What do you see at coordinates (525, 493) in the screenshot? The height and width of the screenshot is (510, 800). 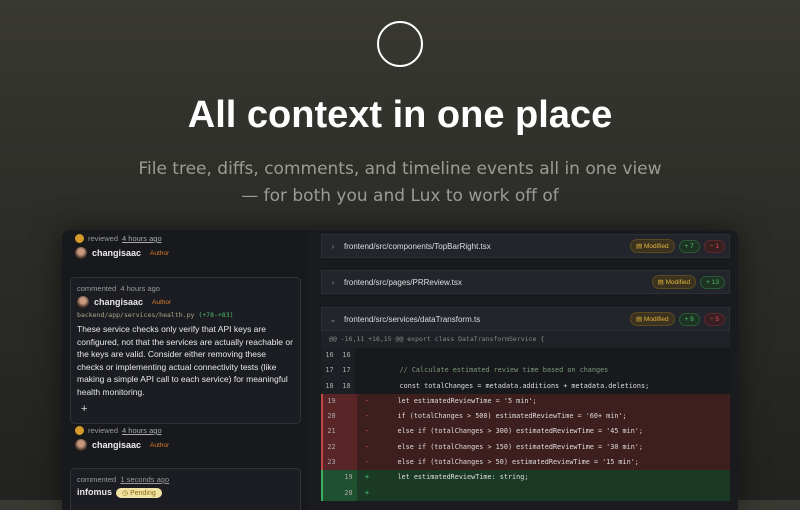 I see `diff-line: 20 +` at bounding box center [525, 493].